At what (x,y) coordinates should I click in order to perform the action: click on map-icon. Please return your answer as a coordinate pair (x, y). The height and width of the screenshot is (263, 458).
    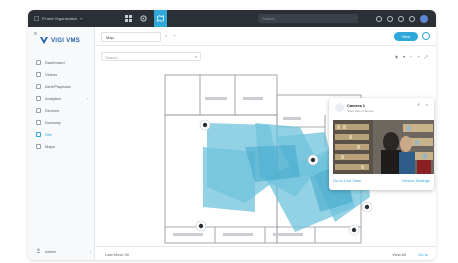
    Looking at the image, I should click on (160, 18).